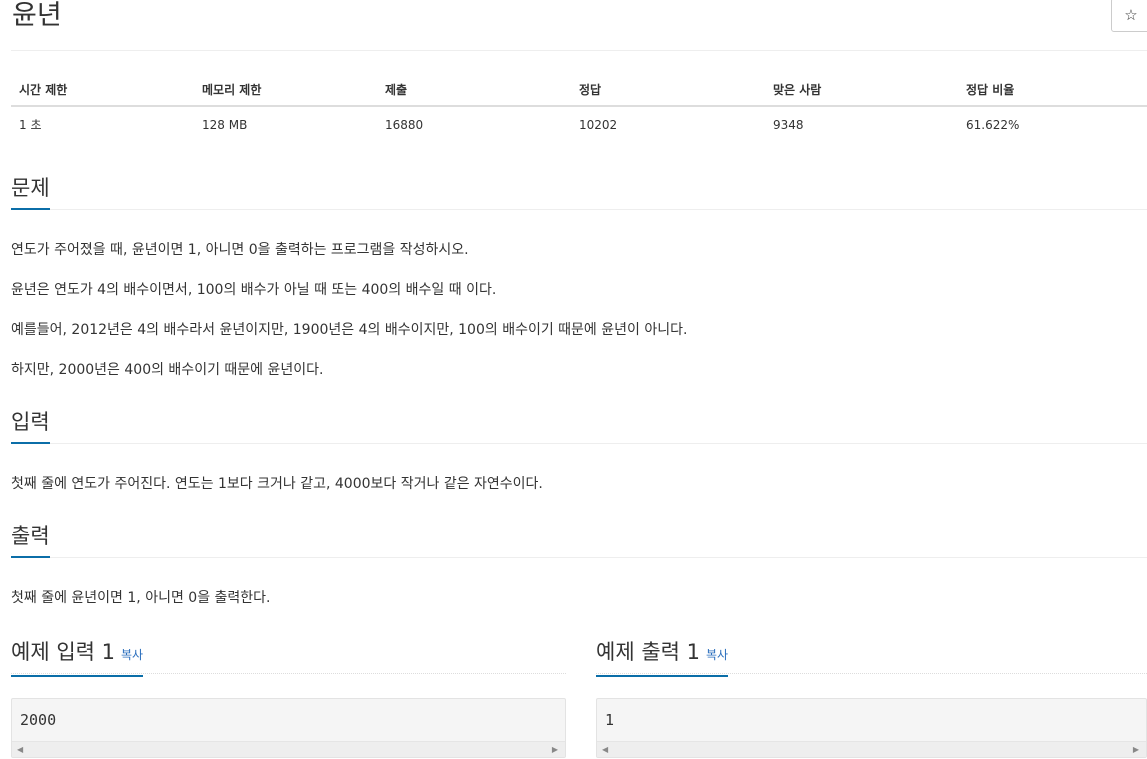  Describe the element at coordinates (871, 749) in the screenshot. I see `sample-output-scrollbar: ◀ ▶` at that location.